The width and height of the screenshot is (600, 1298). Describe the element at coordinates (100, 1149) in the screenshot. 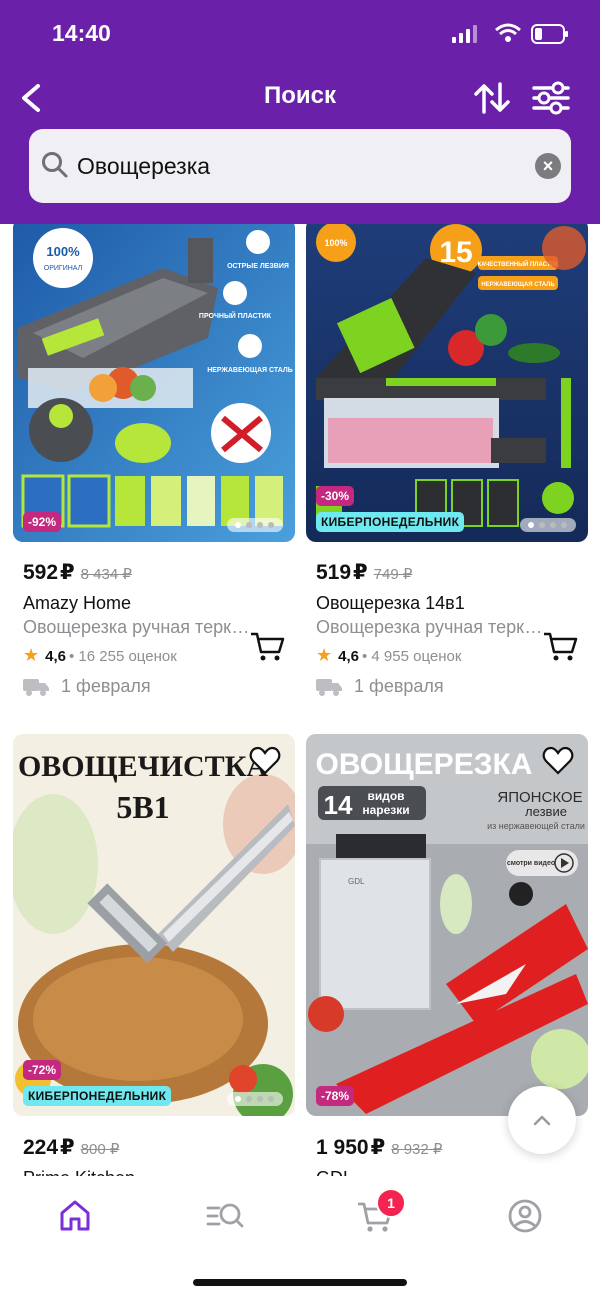

I see `old-price: 800 ₽` at that location.